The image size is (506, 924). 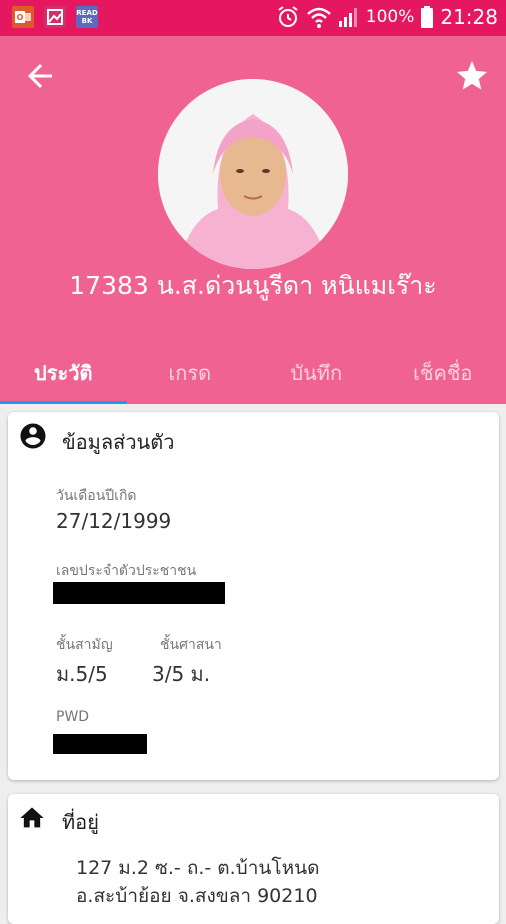 I want to click on home-icon, so click(x=32, y=818).